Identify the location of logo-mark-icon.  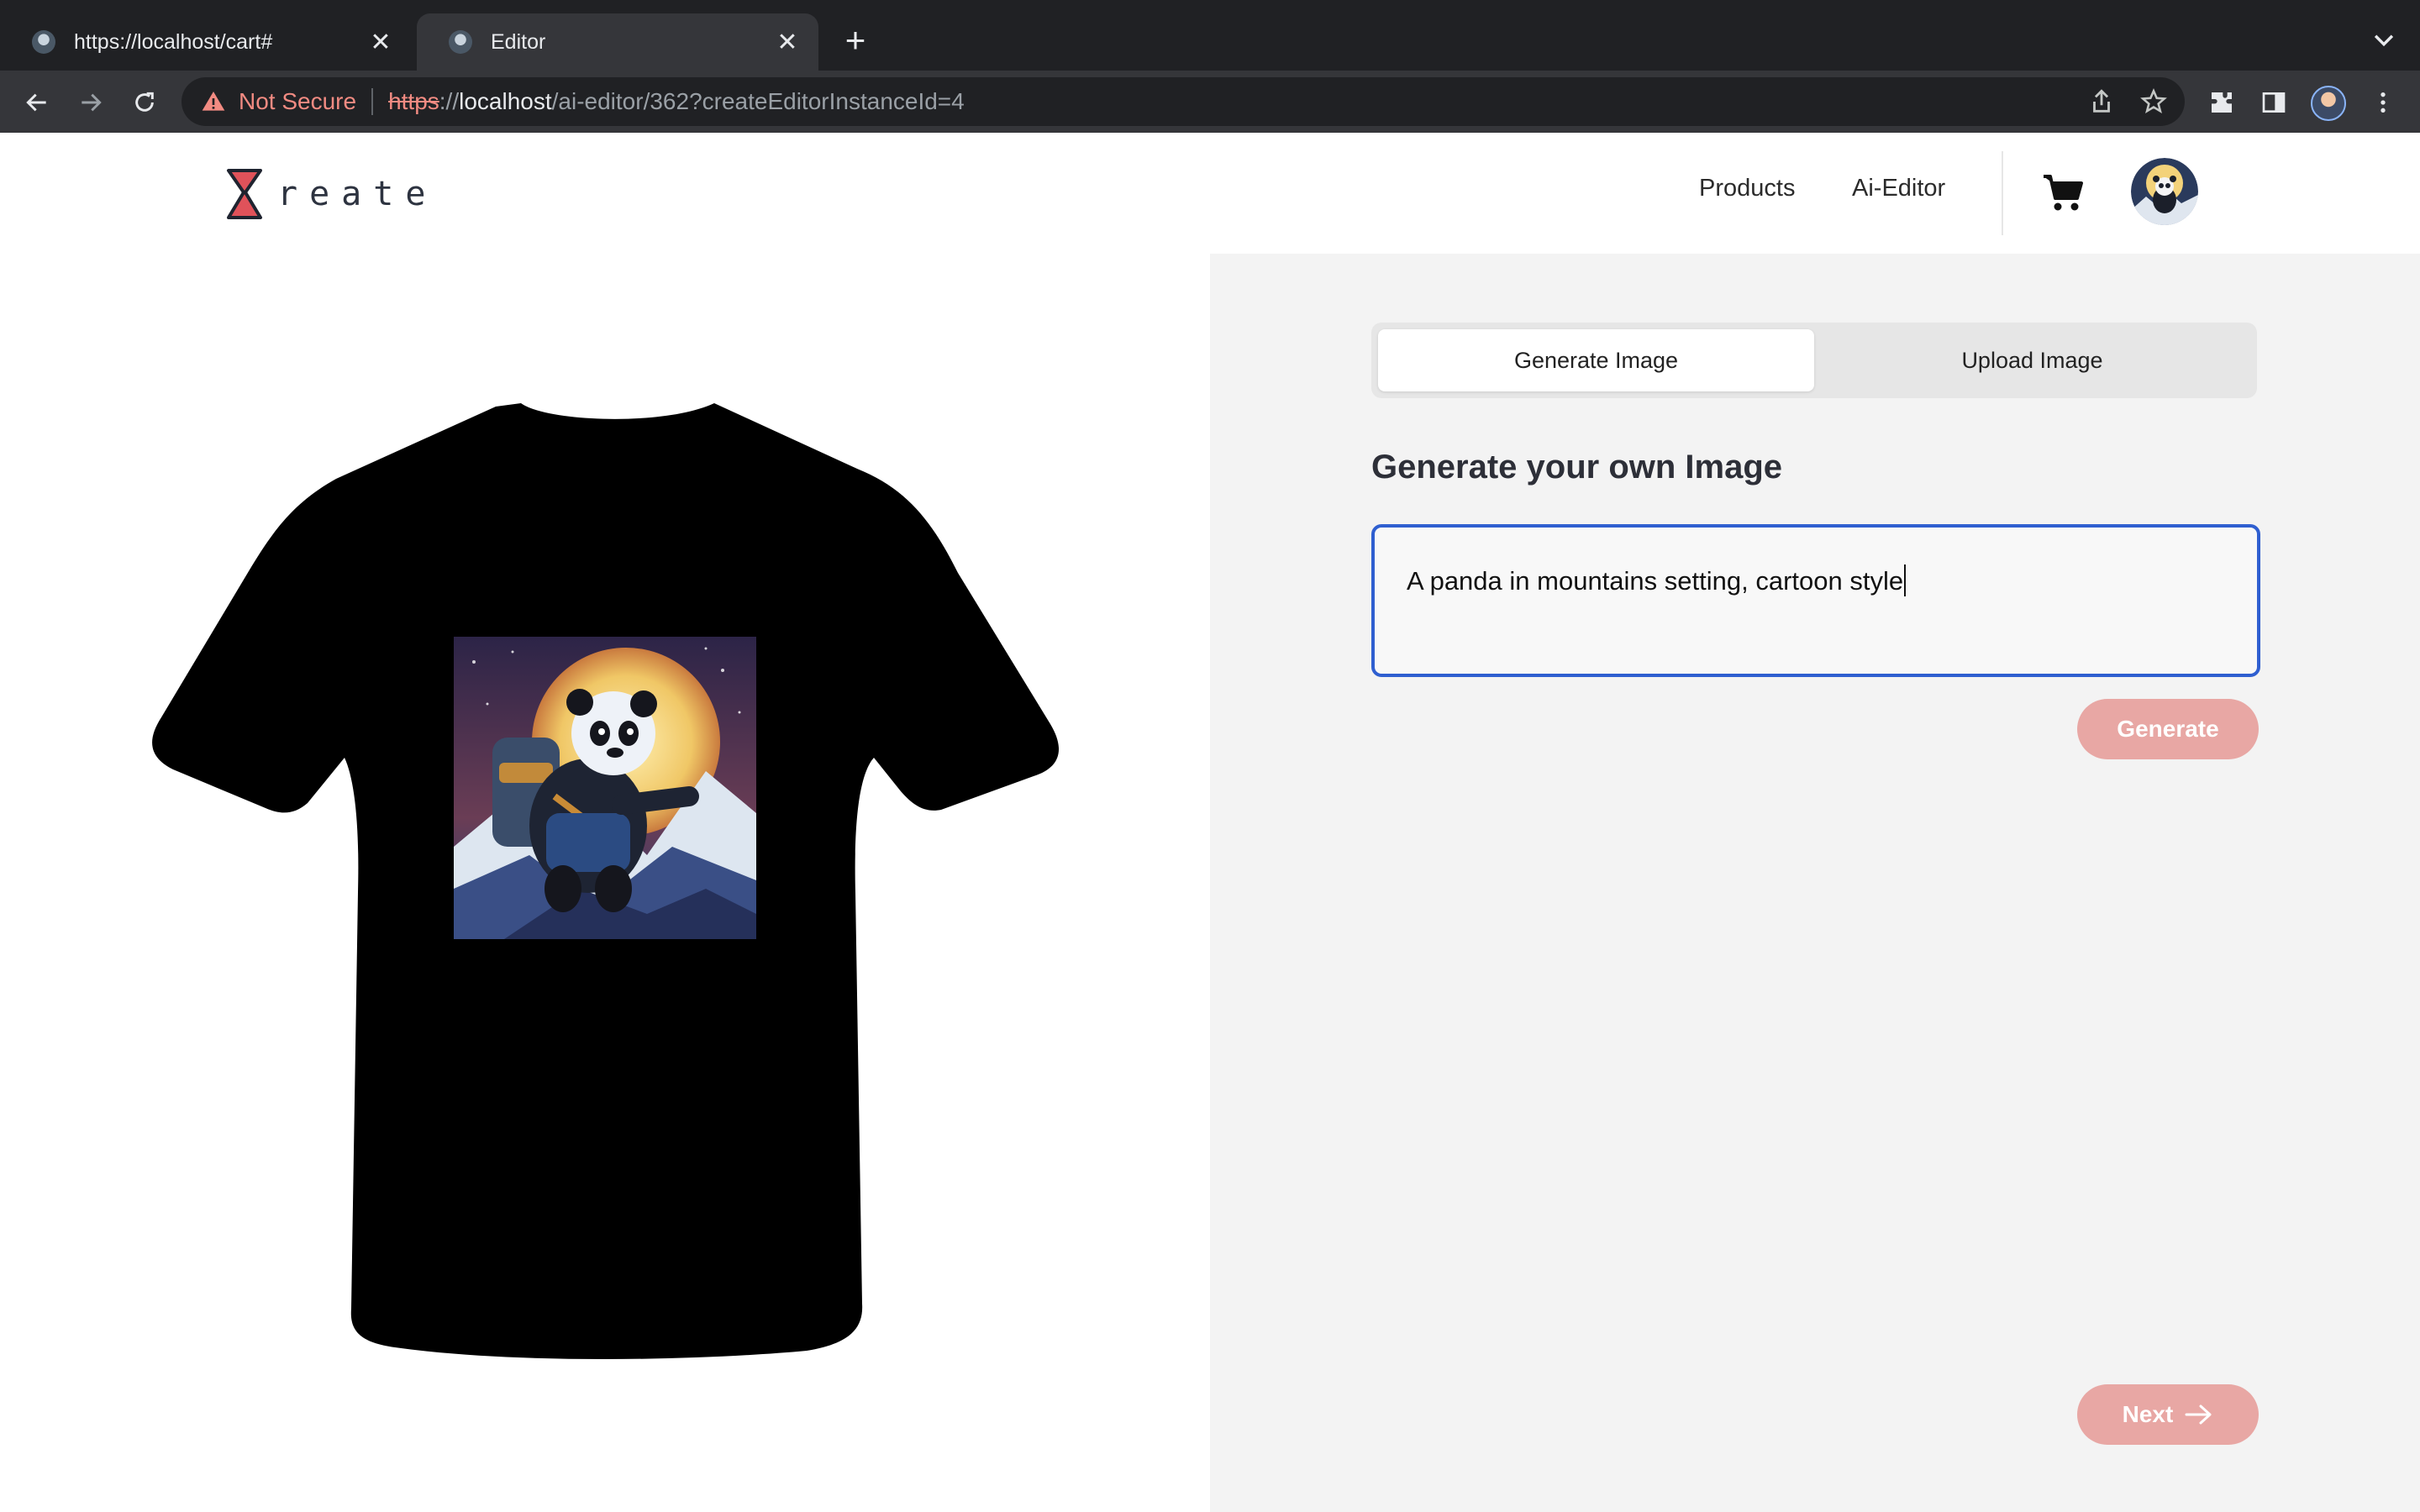
(244, 194).